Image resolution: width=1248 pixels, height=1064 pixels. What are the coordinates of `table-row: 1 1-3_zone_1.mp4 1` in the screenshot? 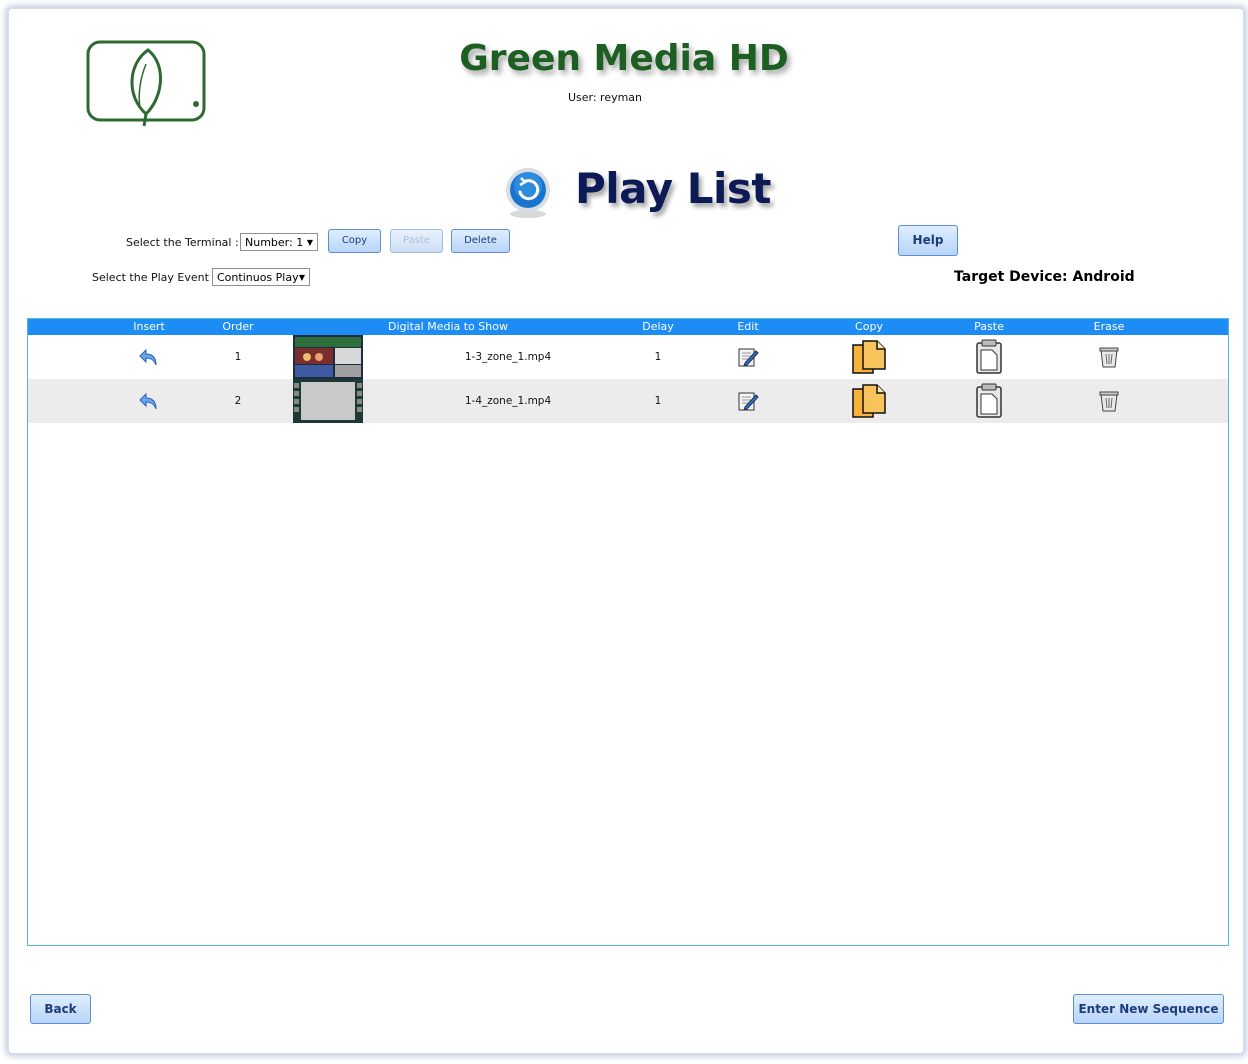 It's located at (628, 357).